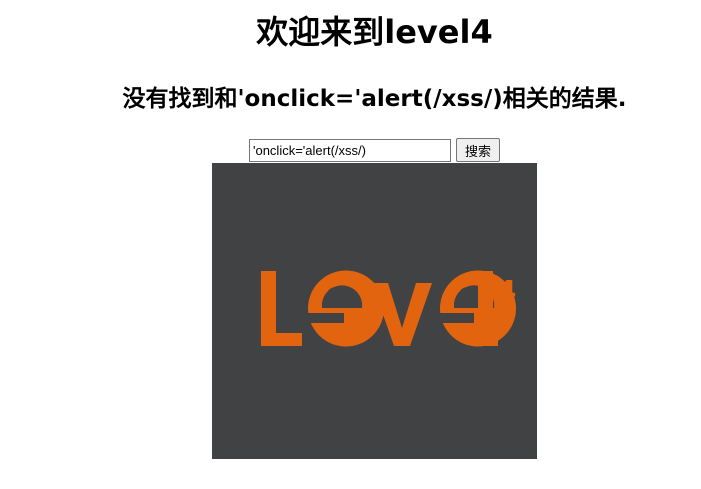 The image size is (701, 489). I want to click on search-result-message: 没有找到和'onclick='alert(/xss/)相关的结果., so click(374, 99).